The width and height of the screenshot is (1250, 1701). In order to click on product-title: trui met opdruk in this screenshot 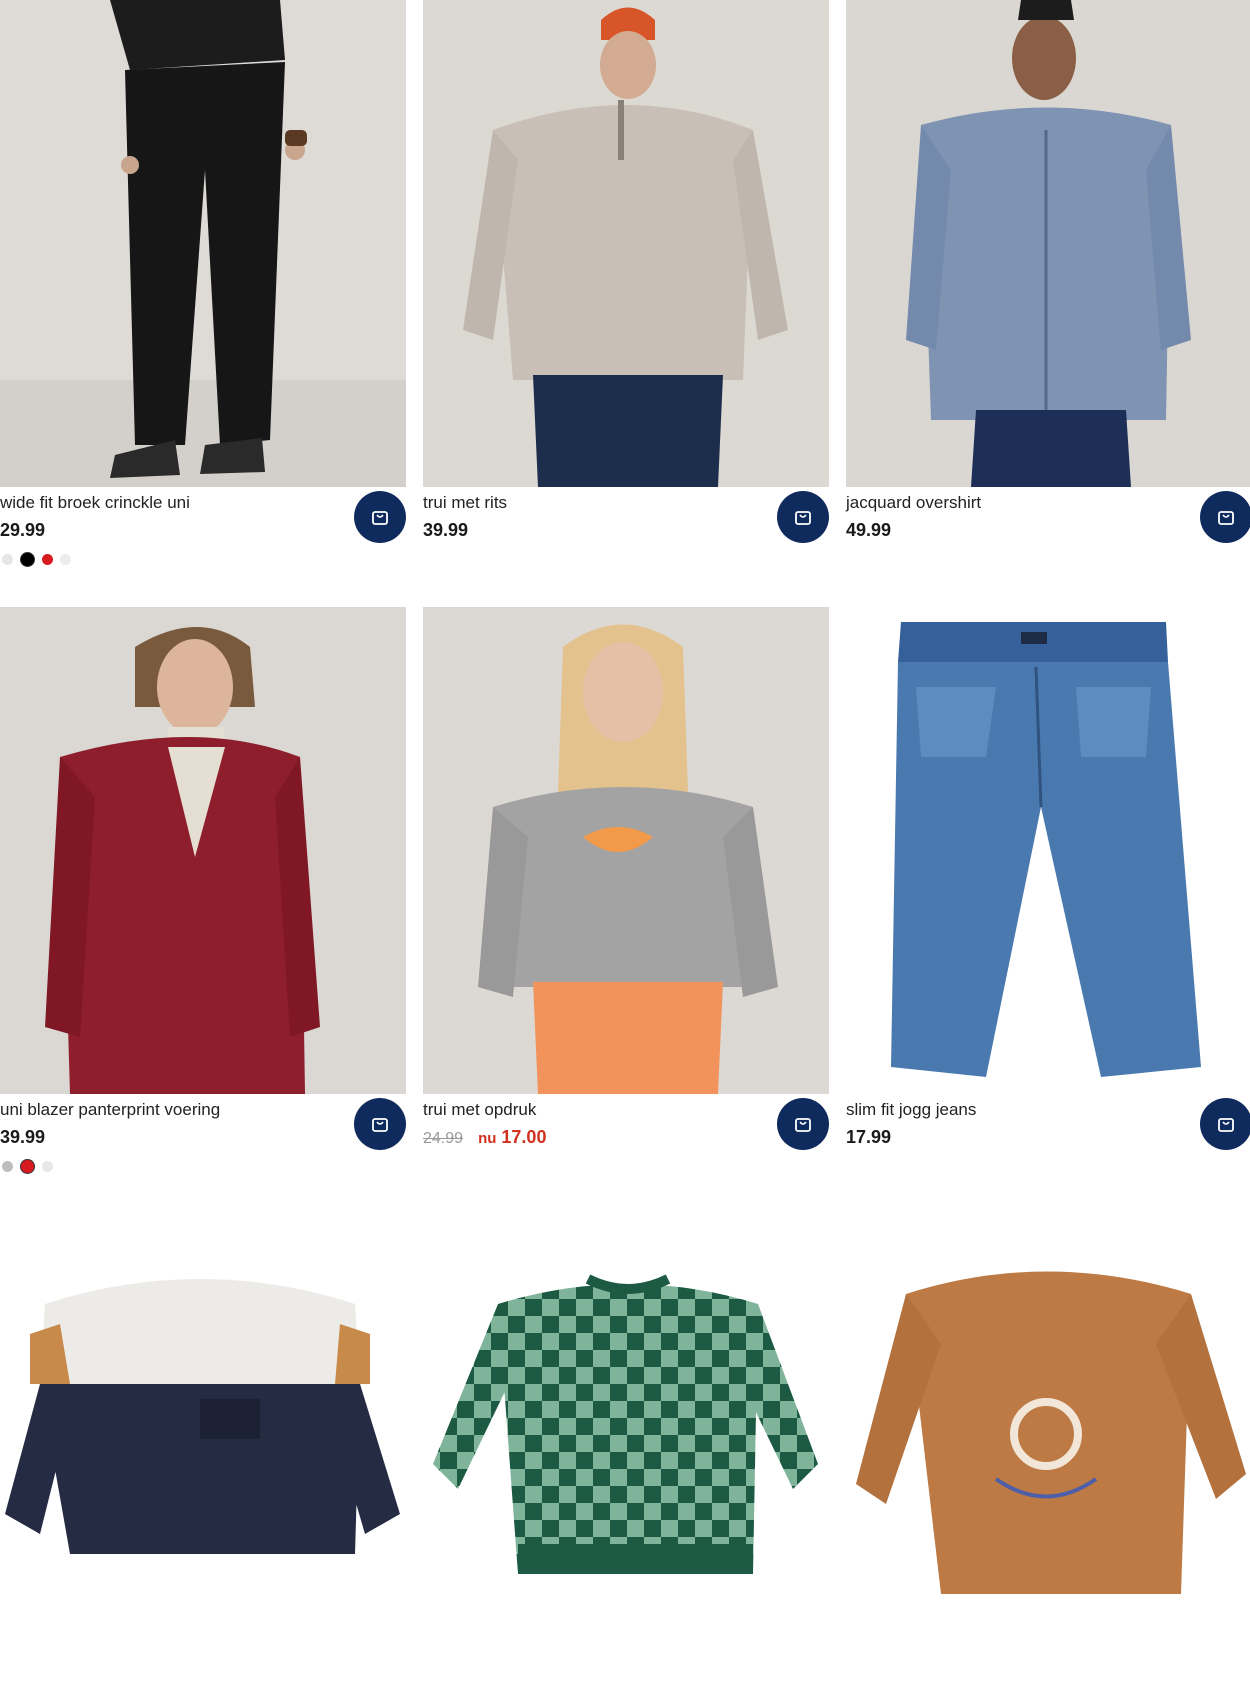, I will do `click(479, 1110)`.